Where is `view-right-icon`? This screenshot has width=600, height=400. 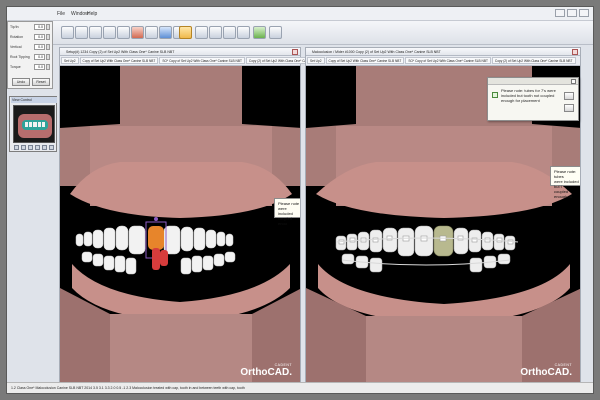 view-right-icon is located at coordinates (30, 147).